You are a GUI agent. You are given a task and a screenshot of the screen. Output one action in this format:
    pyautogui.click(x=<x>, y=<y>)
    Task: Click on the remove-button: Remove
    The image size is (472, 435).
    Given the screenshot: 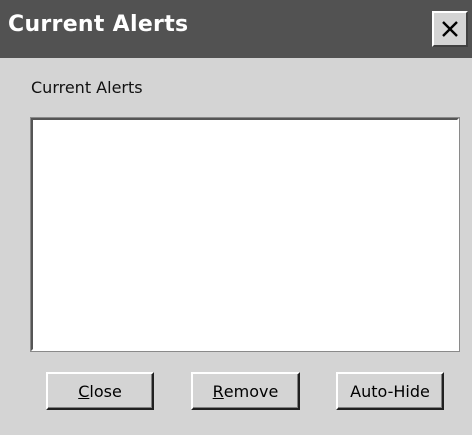 What is the action you would take?
    pyautogui.click(x=245, y=391)
    